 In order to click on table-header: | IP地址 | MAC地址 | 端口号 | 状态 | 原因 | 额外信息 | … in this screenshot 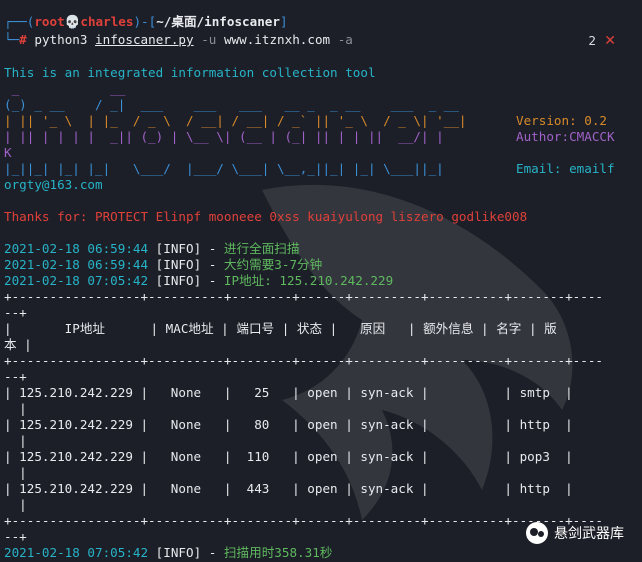, I will do `click(280, 328)`.